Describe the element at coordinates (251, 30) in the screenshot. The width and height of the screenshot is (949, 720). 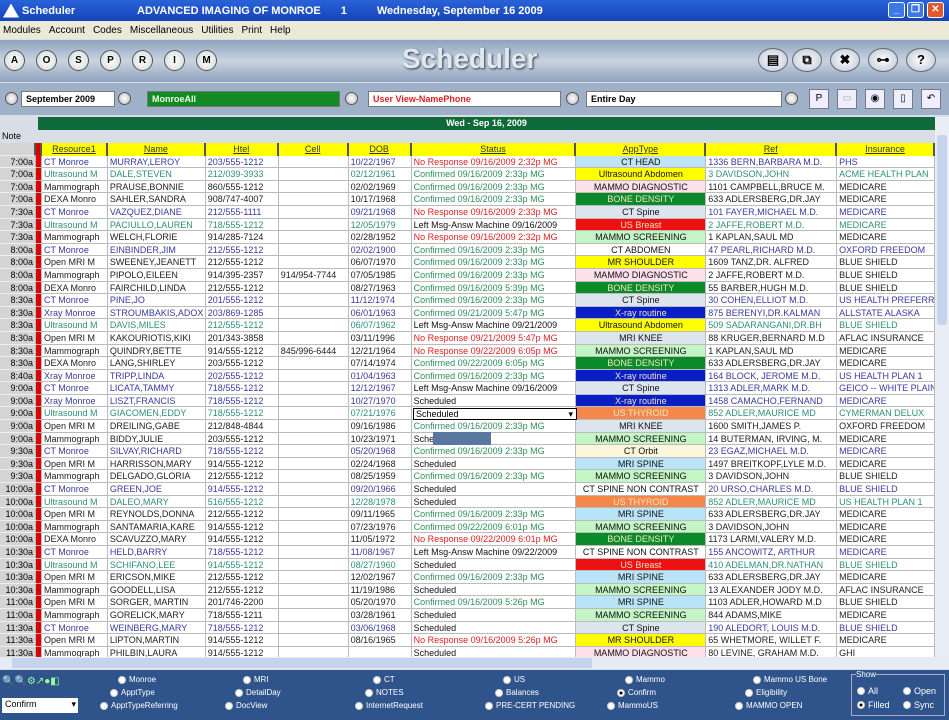
I see `menu-print: Print` at that location.